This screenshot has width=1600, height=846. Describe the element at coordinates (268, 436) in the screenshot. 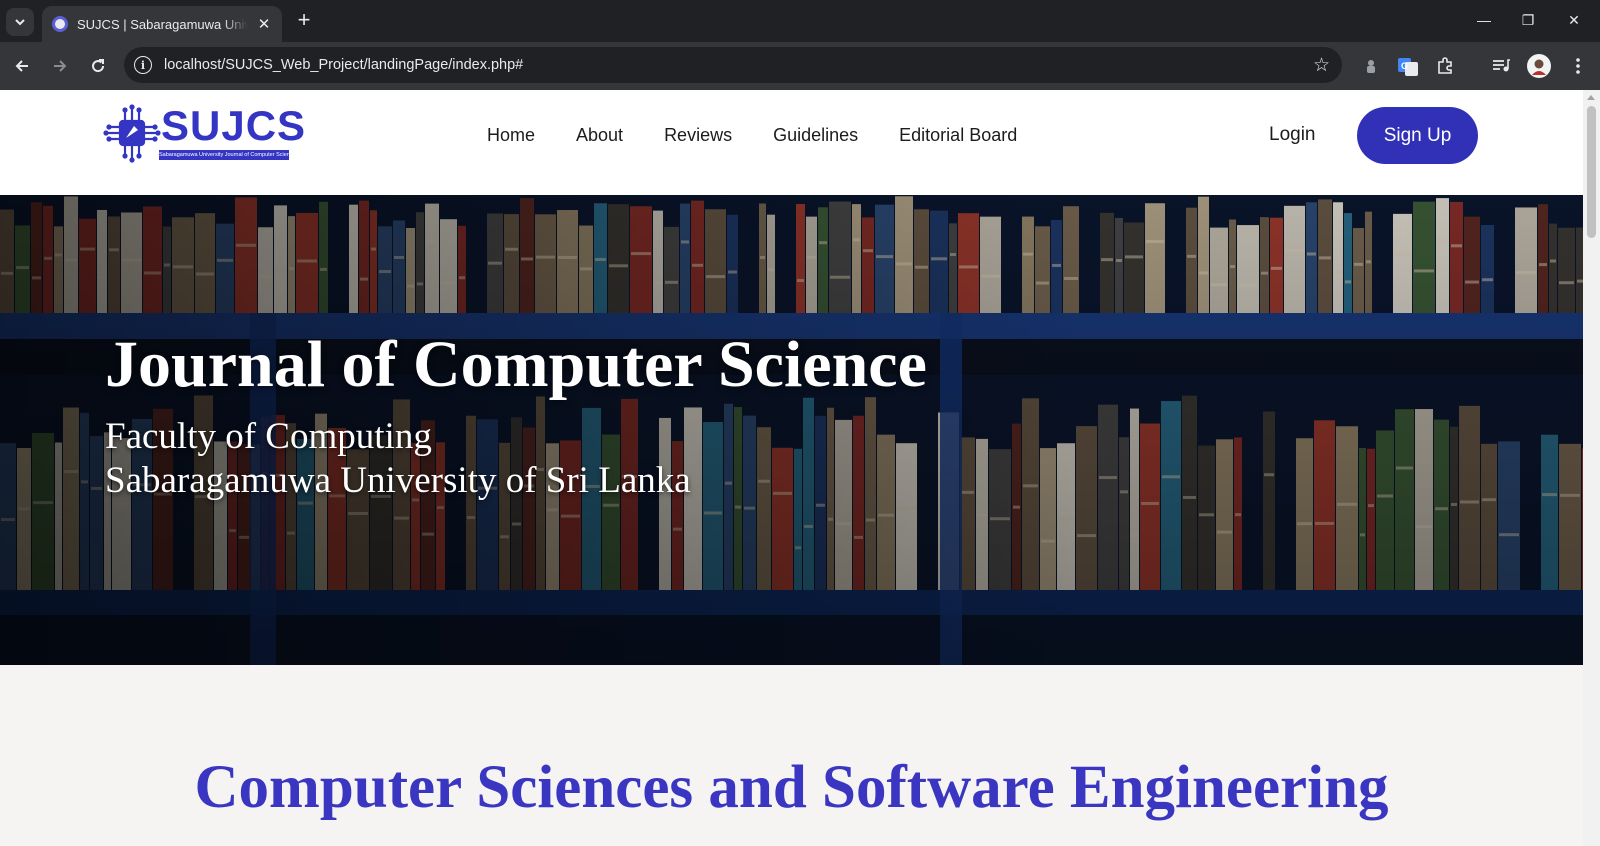

I see `hero-subtitle-faculty: Faculty of Computing` at that location.